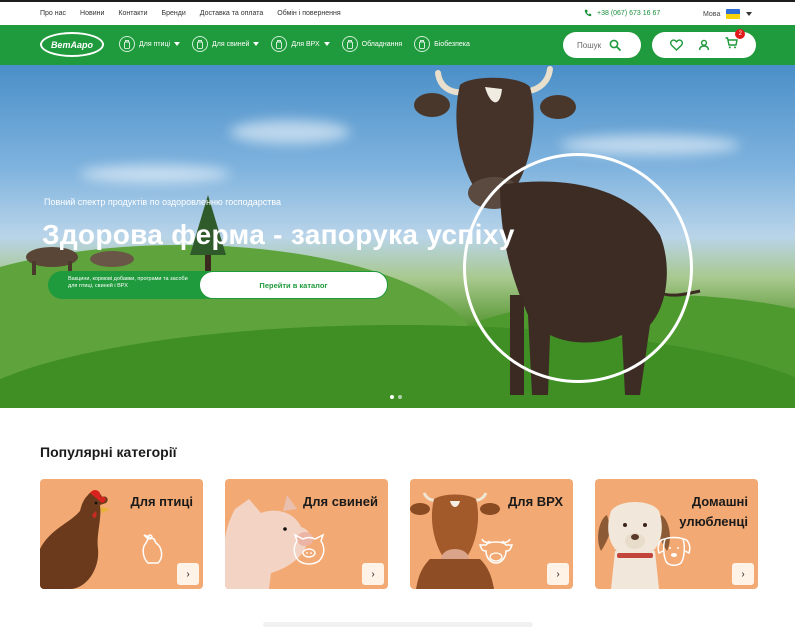 Image resolution: width=795 pixels, height=627 pixels. Describe the element at coordinates (732, 43) in the screenshot. I see `cart-icon` at that location.